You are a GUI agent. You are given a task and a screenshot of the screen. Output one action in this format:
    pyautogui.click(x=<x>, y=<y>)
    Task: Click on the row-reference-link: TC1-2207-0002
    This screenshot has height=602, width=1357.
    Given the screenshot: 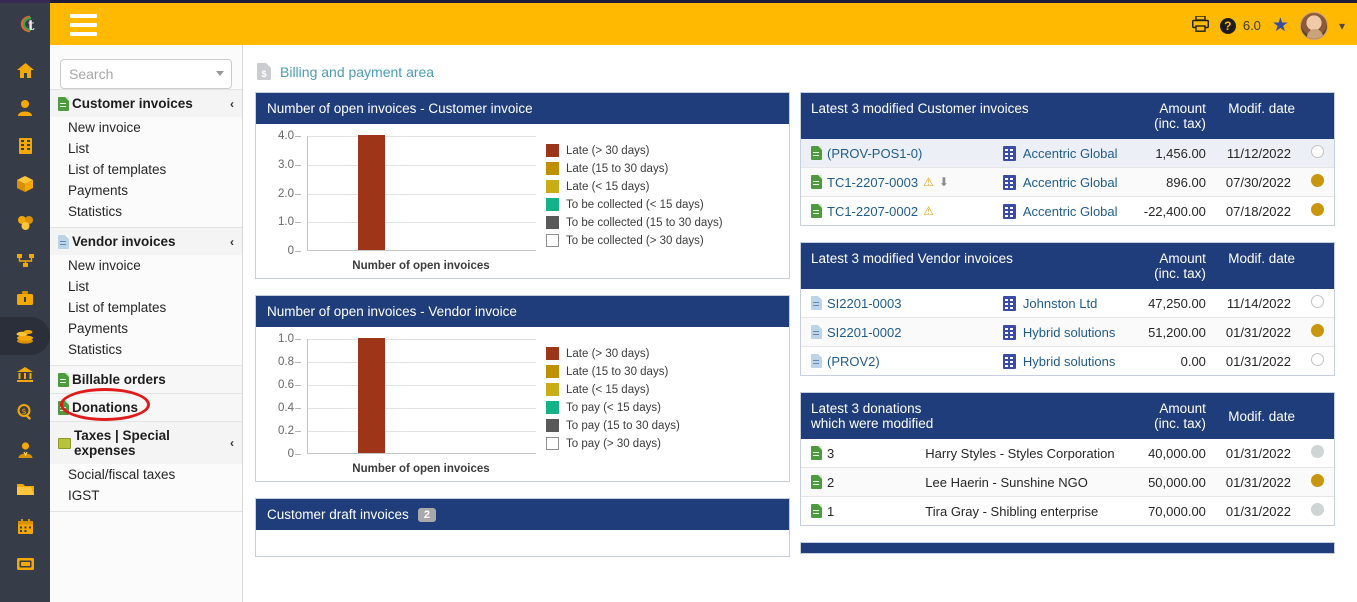 What is the action you would take?
    pyautogui.click(x=872, y=211)
    